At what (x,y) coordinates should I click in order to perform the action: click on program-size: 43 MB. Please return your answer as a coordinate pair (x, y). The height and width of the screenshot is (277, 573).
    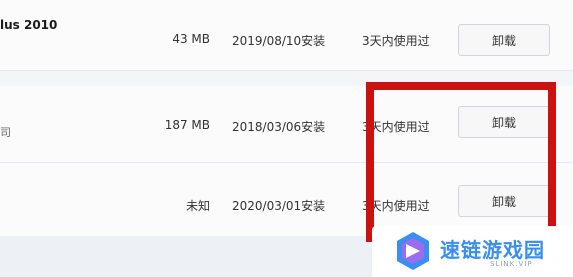
    Looking at the image, I should click on (191, 39).